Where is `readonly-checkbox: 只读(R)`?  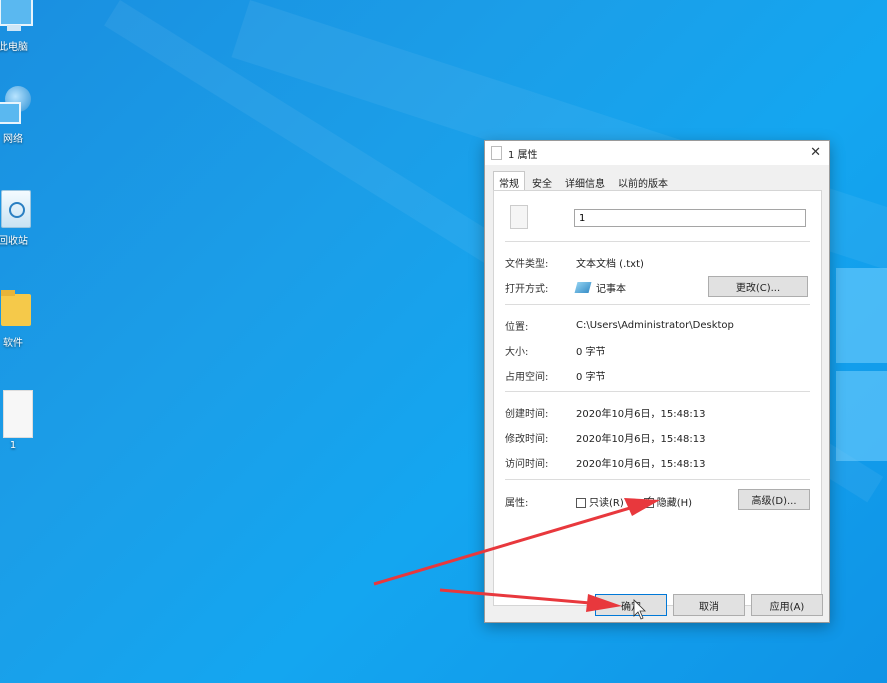
readonly-checkbox: 只读(R) is located at coordinates (600, 501).